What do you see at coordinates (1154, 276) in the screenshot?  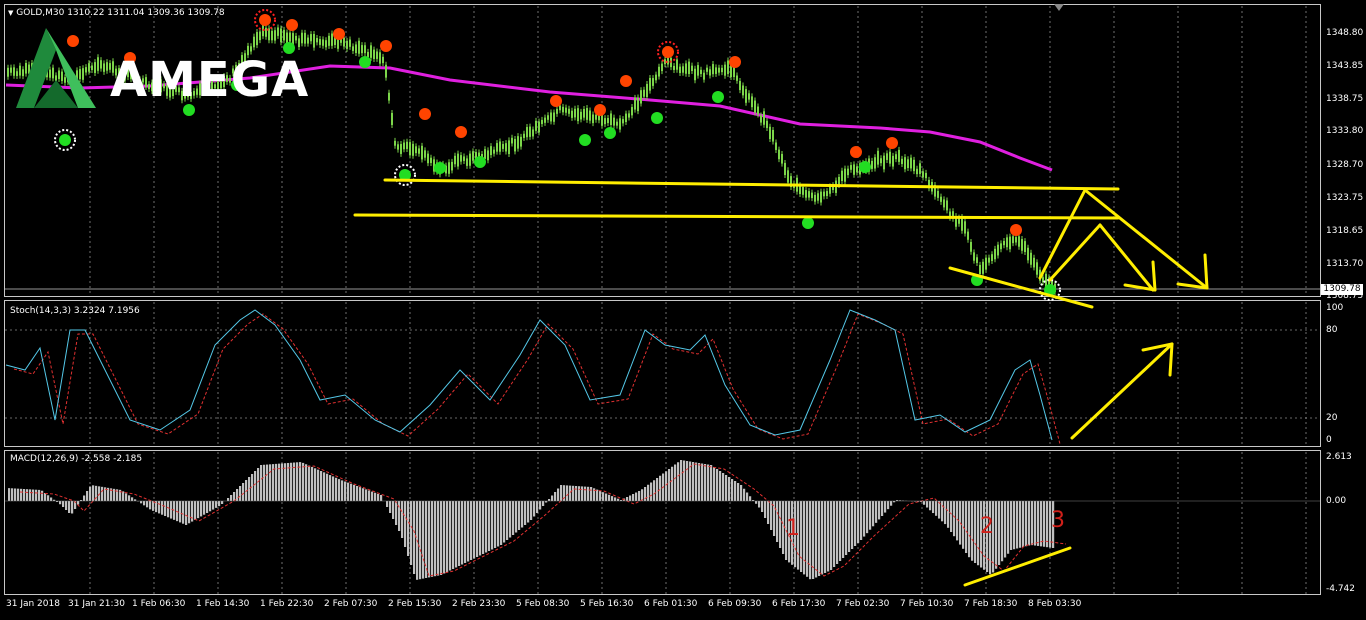 I see `arrow-head` at bounding box center [1154, 276].